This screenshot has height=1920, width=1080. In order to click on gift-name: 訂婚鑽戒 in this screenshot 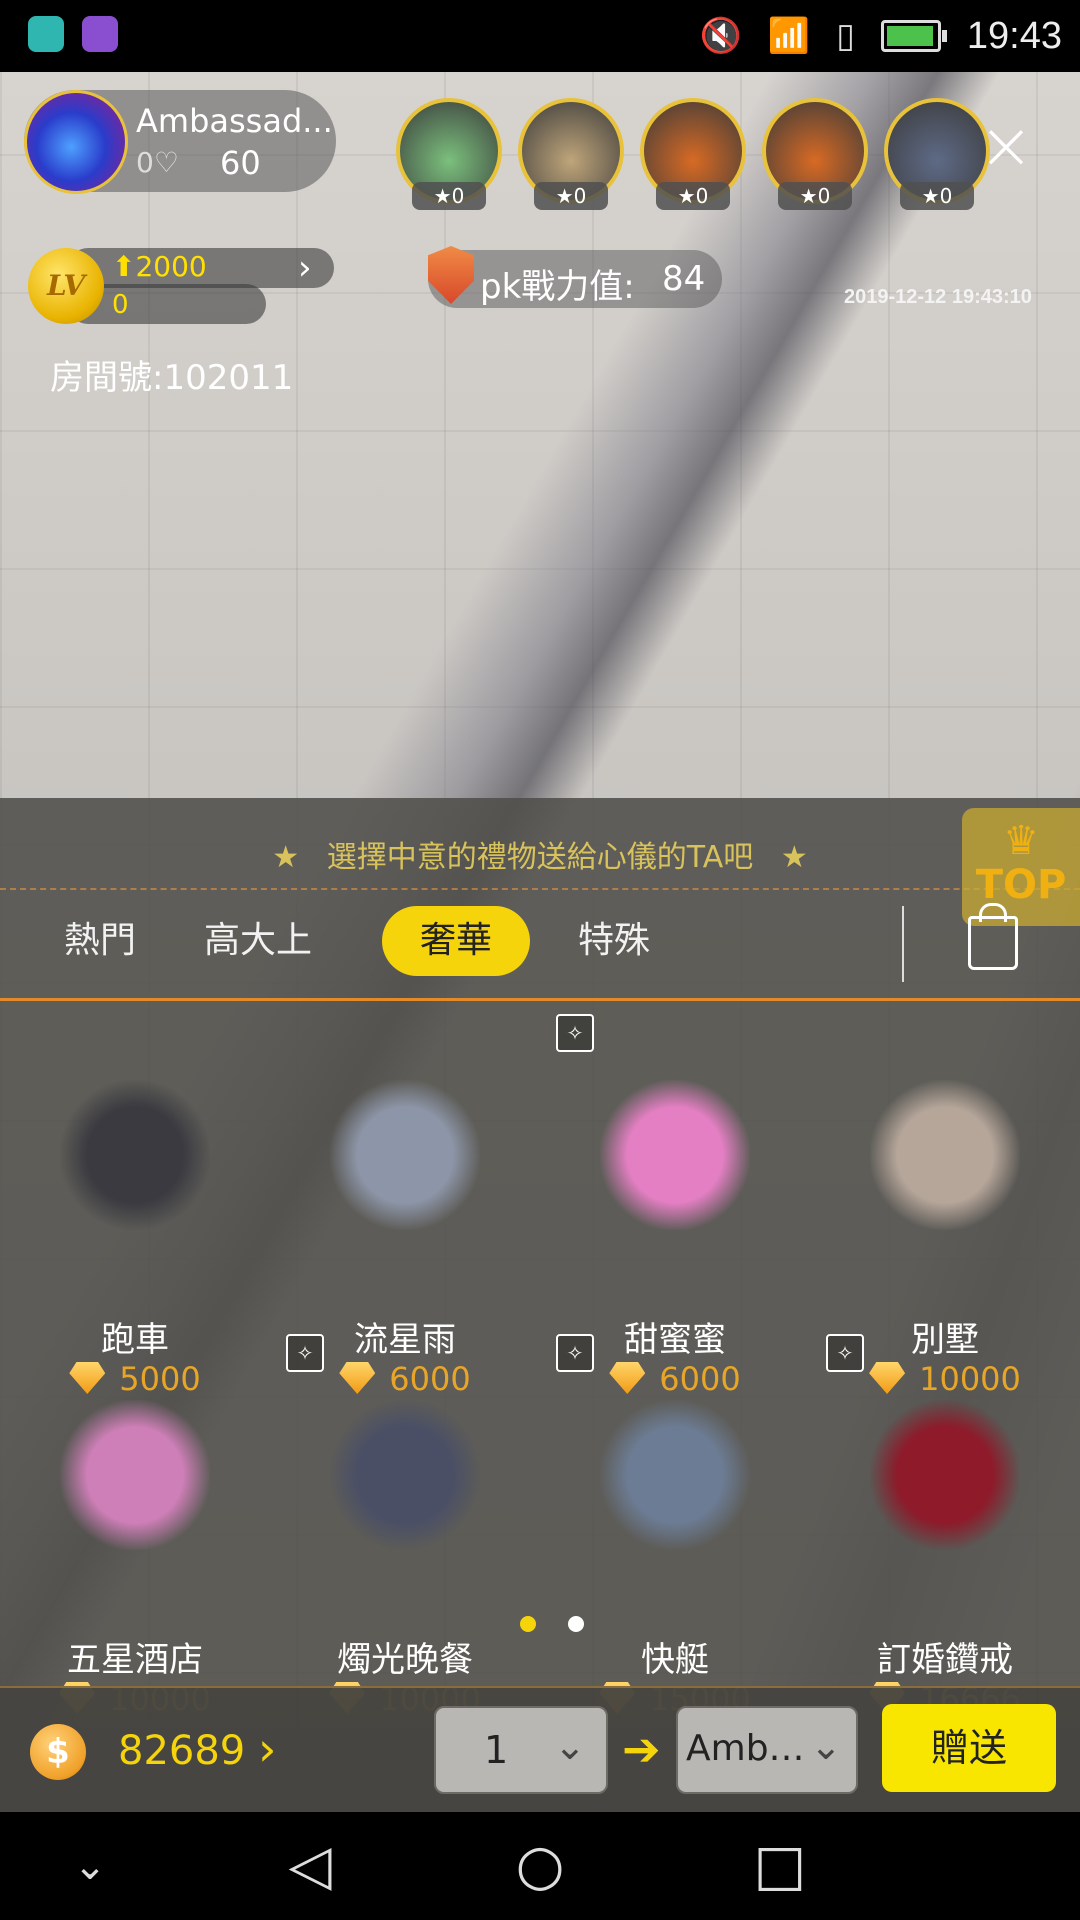, I will do `click(945, 1660)`.